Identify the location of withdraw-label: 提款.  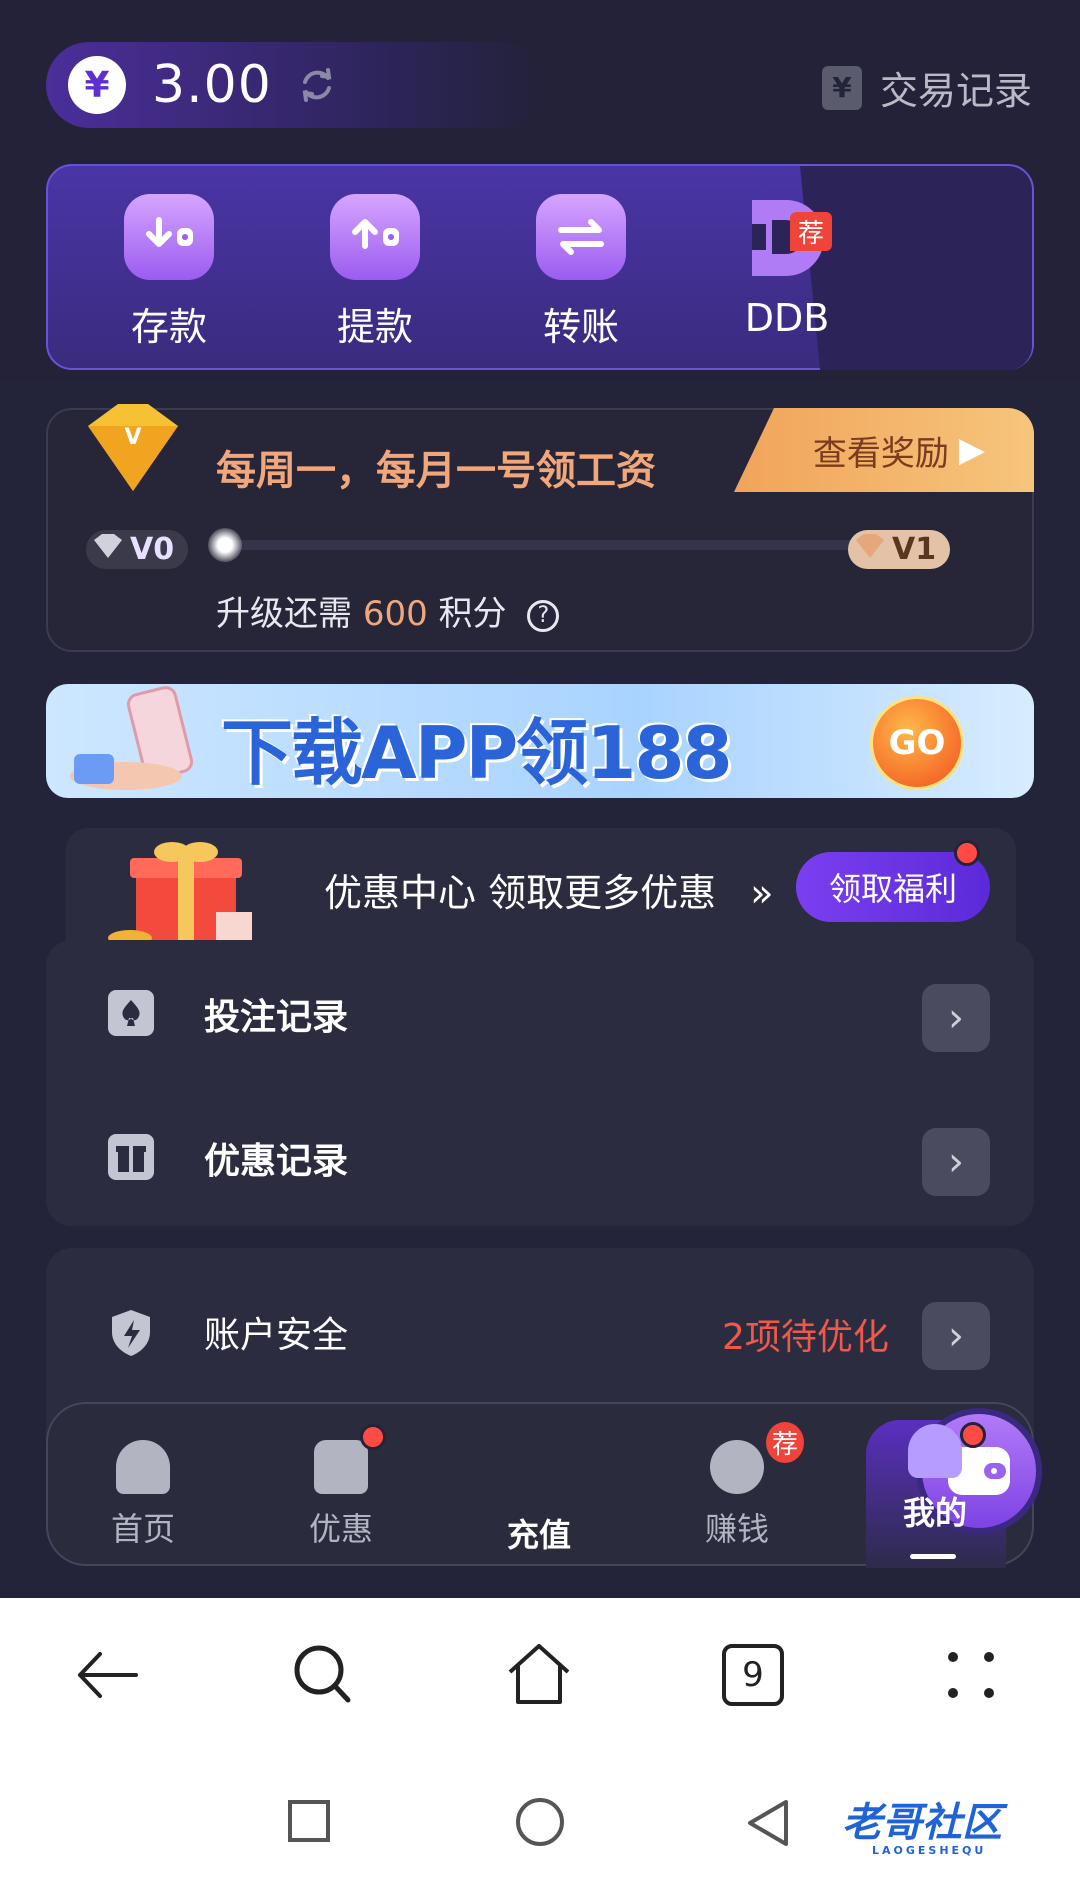
(374, 327).